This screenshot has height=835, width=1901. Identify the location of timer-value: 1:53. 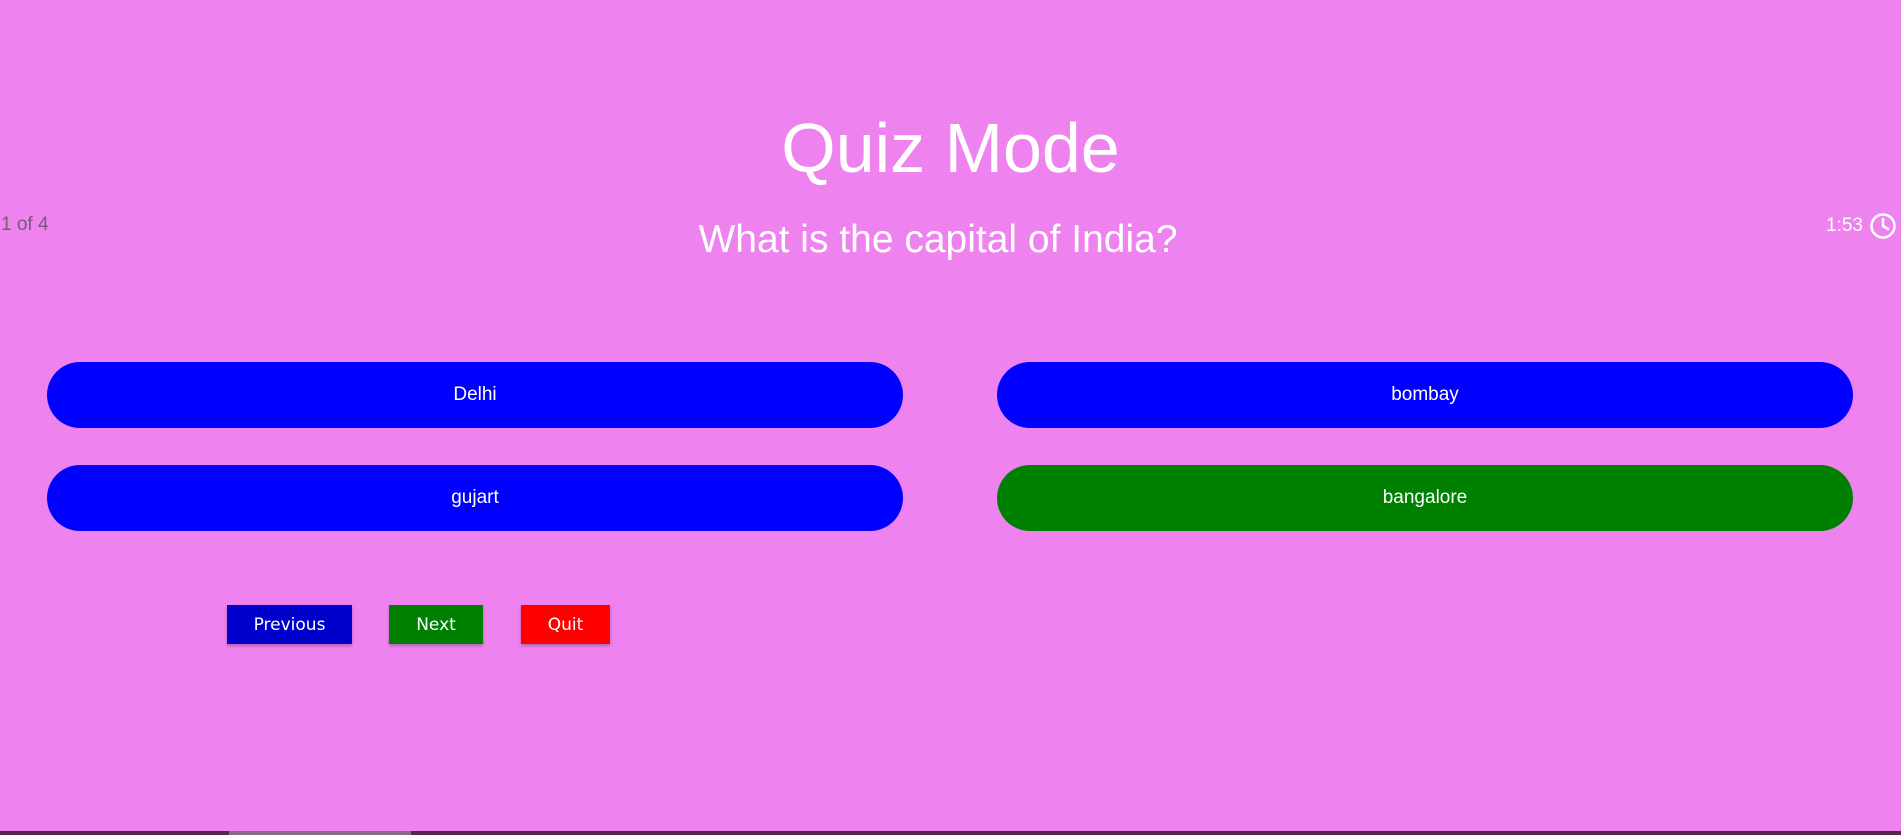
(1844, 225).